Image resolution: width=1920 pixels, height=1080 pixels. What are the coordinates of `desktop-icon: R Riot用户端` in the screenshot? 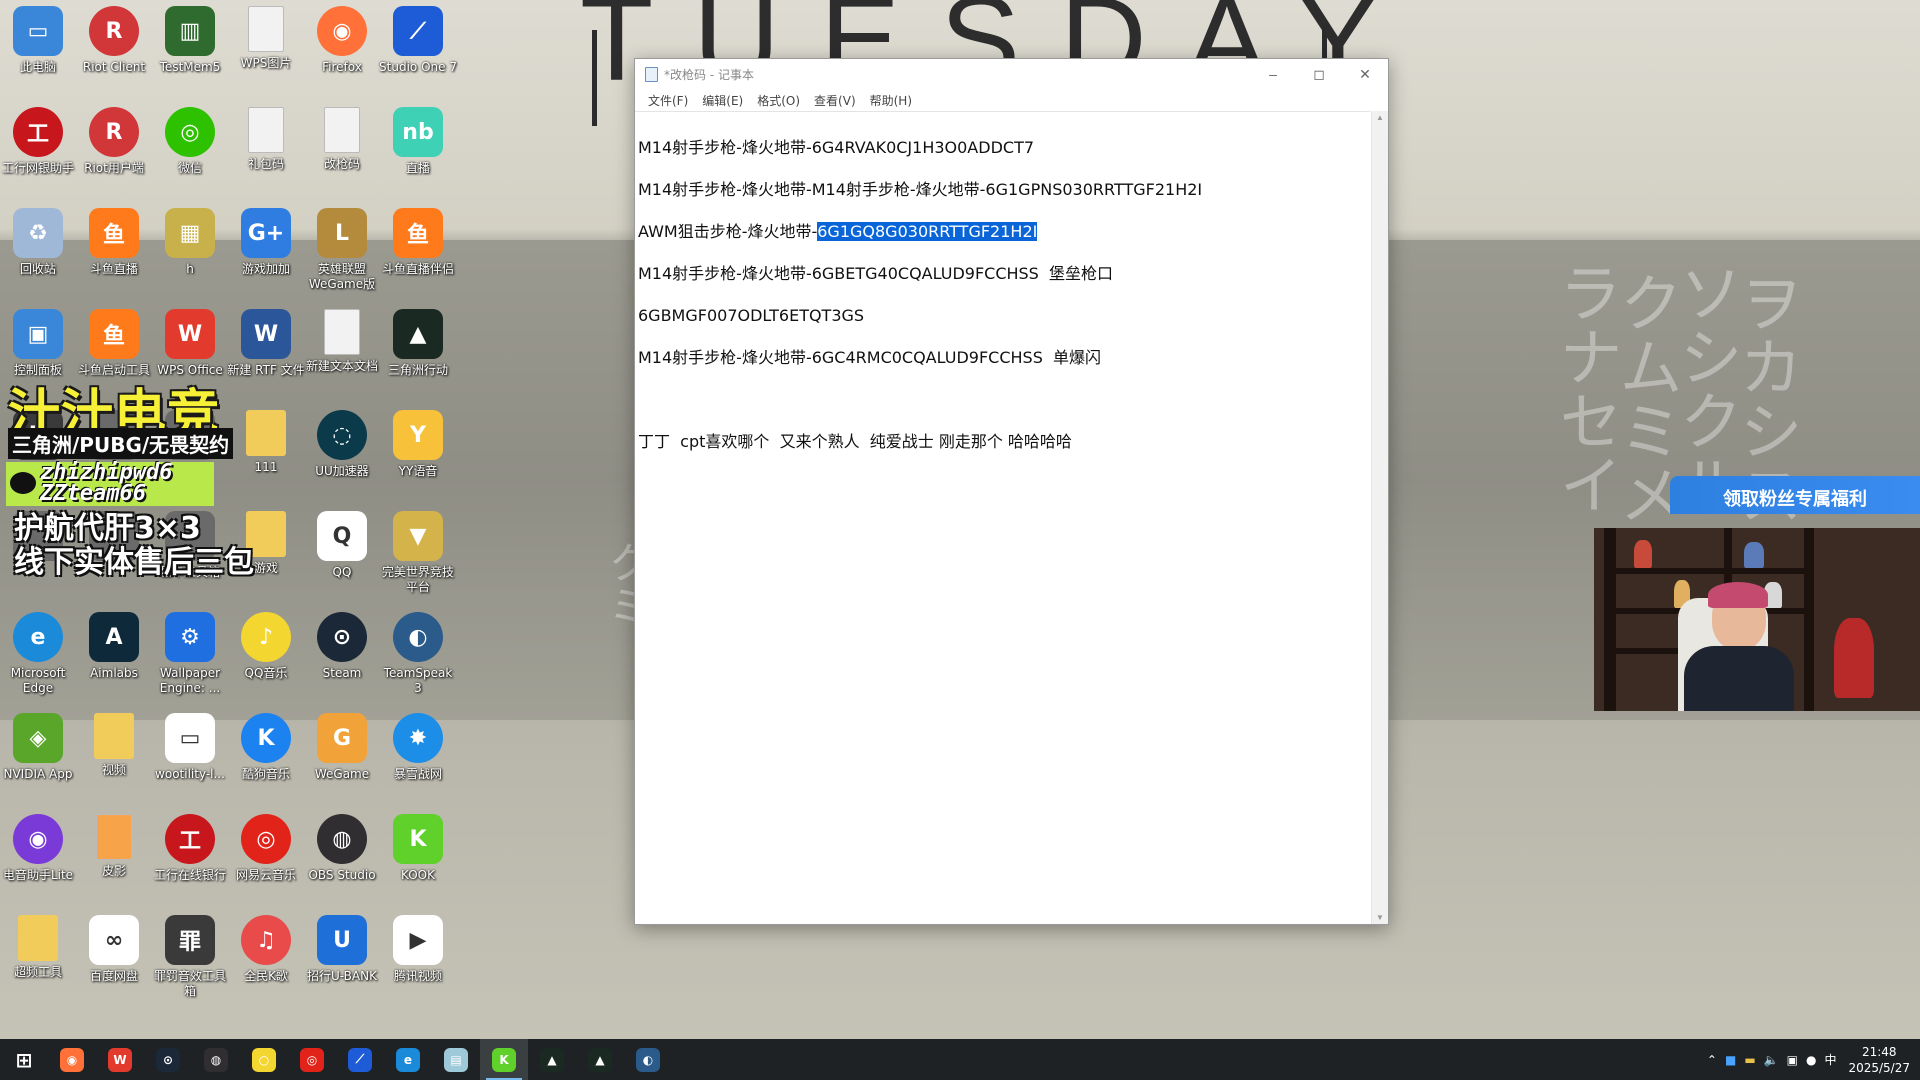 It's located at (114, 149).